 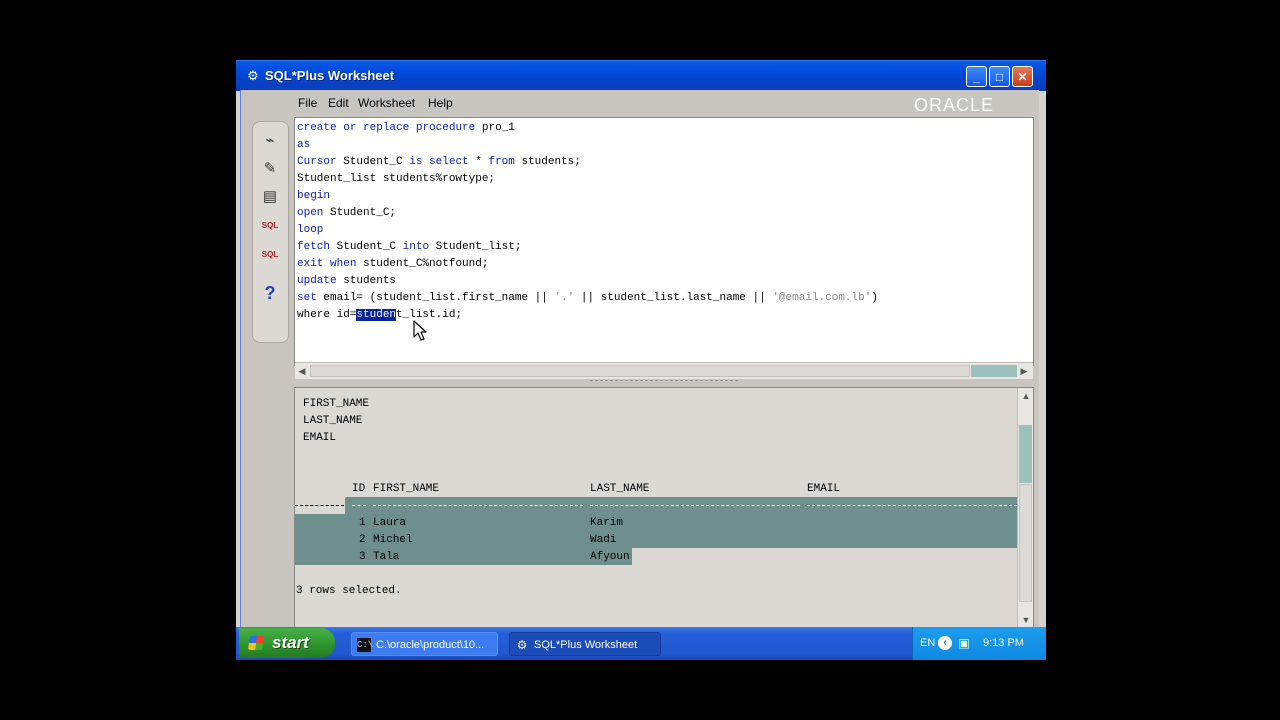 I want to click on scroll-up-icon: ▲, so click(x=1026, y=396).